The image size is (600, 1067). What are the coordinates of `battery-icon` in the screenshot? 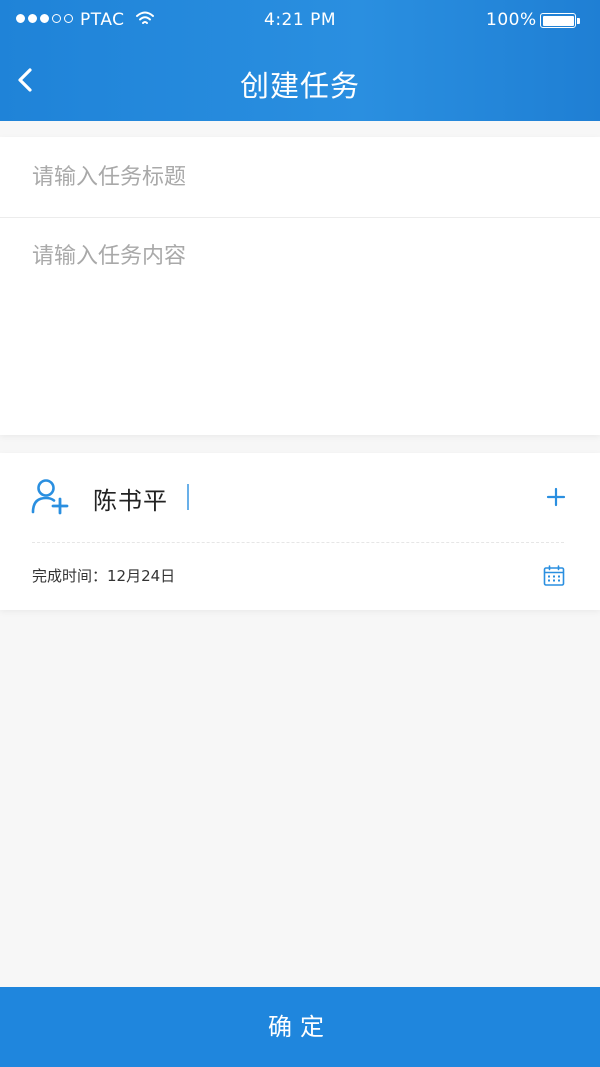 It's located at (558, 20).